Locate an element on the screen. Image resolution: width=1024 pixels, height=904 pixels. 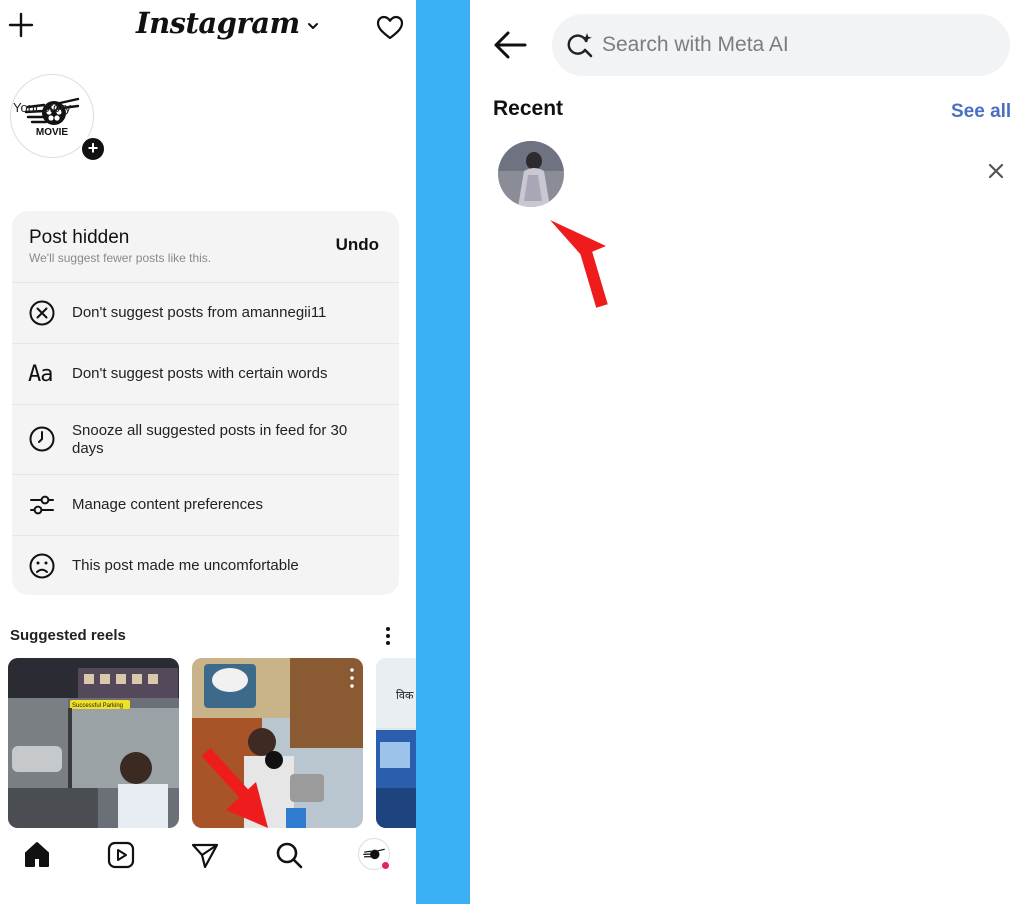
option-dont-suggest-from-account: Don't suggest posts from amannegii11 is located at coordinates (205, 313).